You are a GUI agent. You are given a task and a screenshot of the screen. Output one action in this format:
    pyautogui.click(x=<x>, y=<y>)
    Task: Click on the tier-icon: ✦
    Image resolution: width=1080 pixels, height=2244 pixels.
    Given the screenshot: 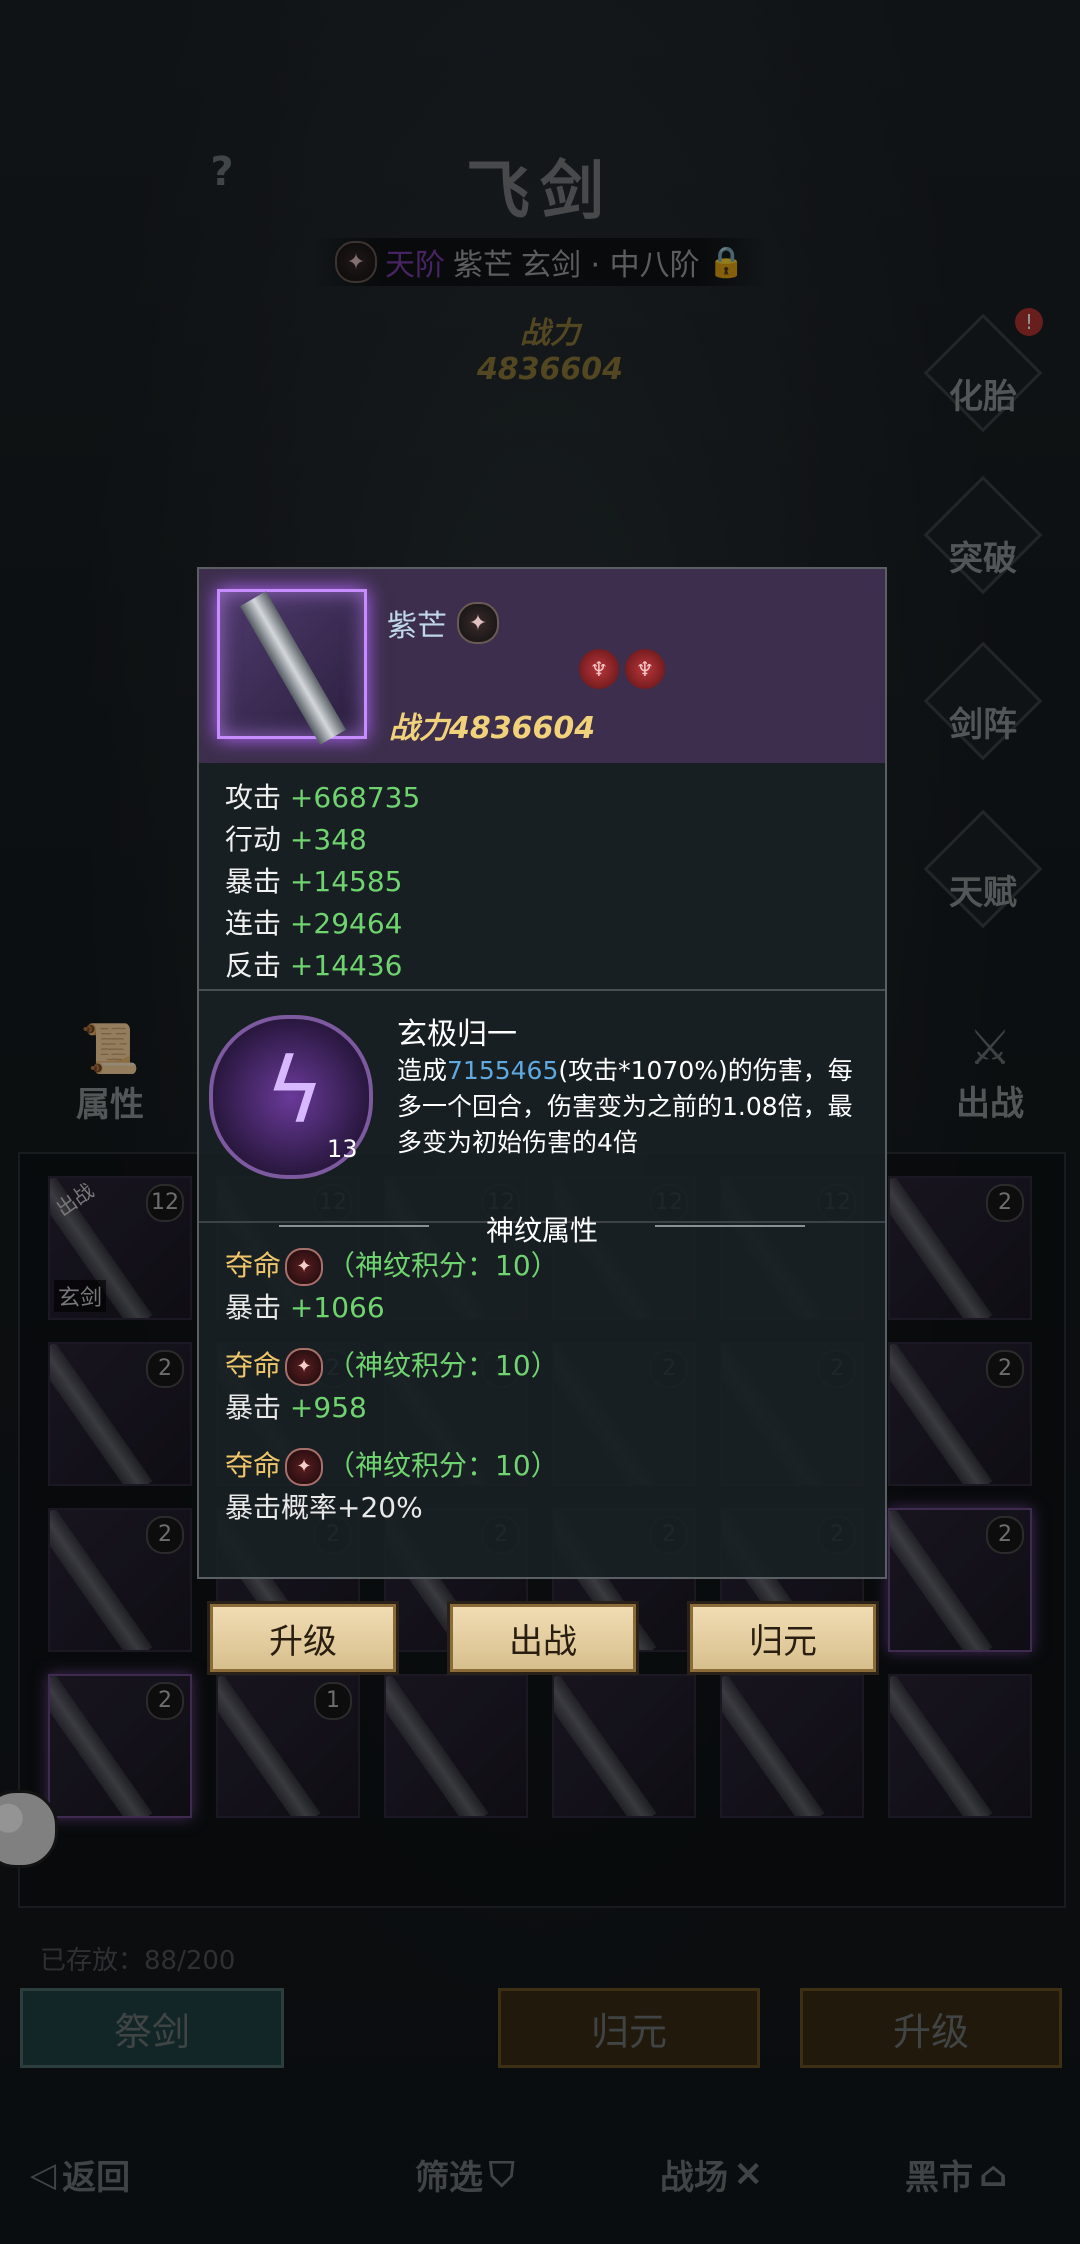 What is the action you would take?
    pyautogui.click(x=478, y=623)
    